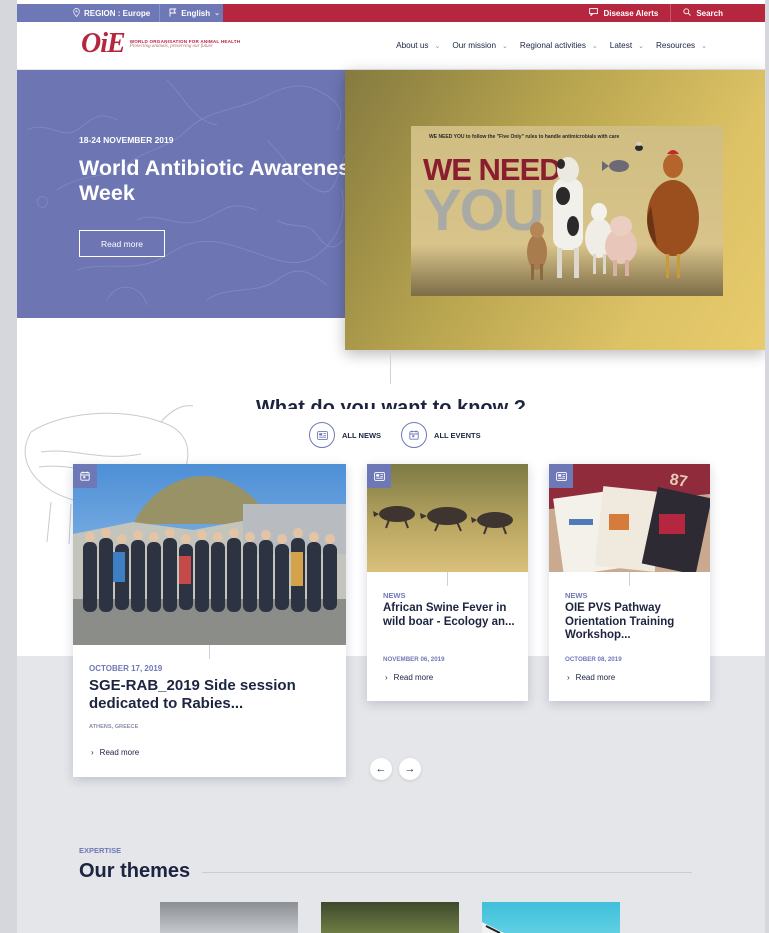  What do you see at coordinates (629, 518) in the screenshot?
I see `workshop-brochures-photo: 87` at bounding box center [629, 518].